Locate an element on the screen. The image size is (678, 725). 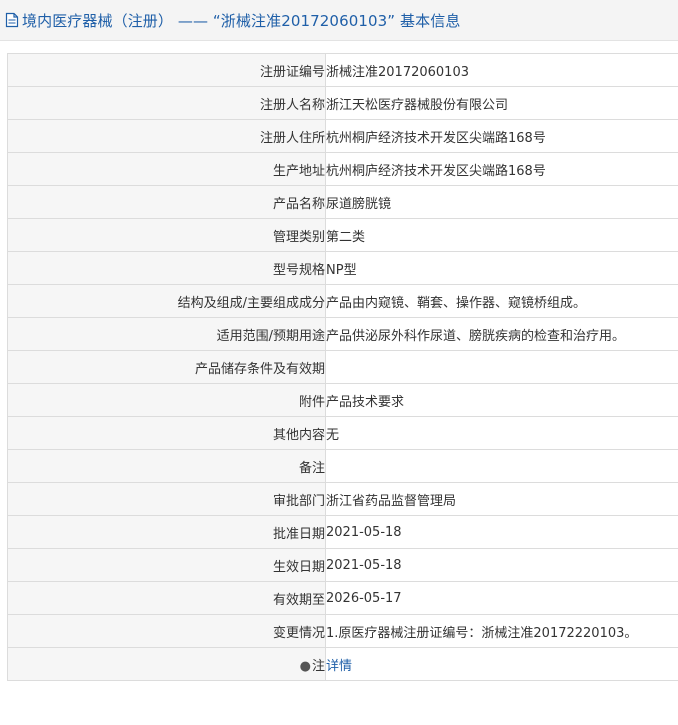
page-header: 境内医疗器械（注册） —— “浙械注准20172060103” 基本信息 is located at coordinates (339, 20).